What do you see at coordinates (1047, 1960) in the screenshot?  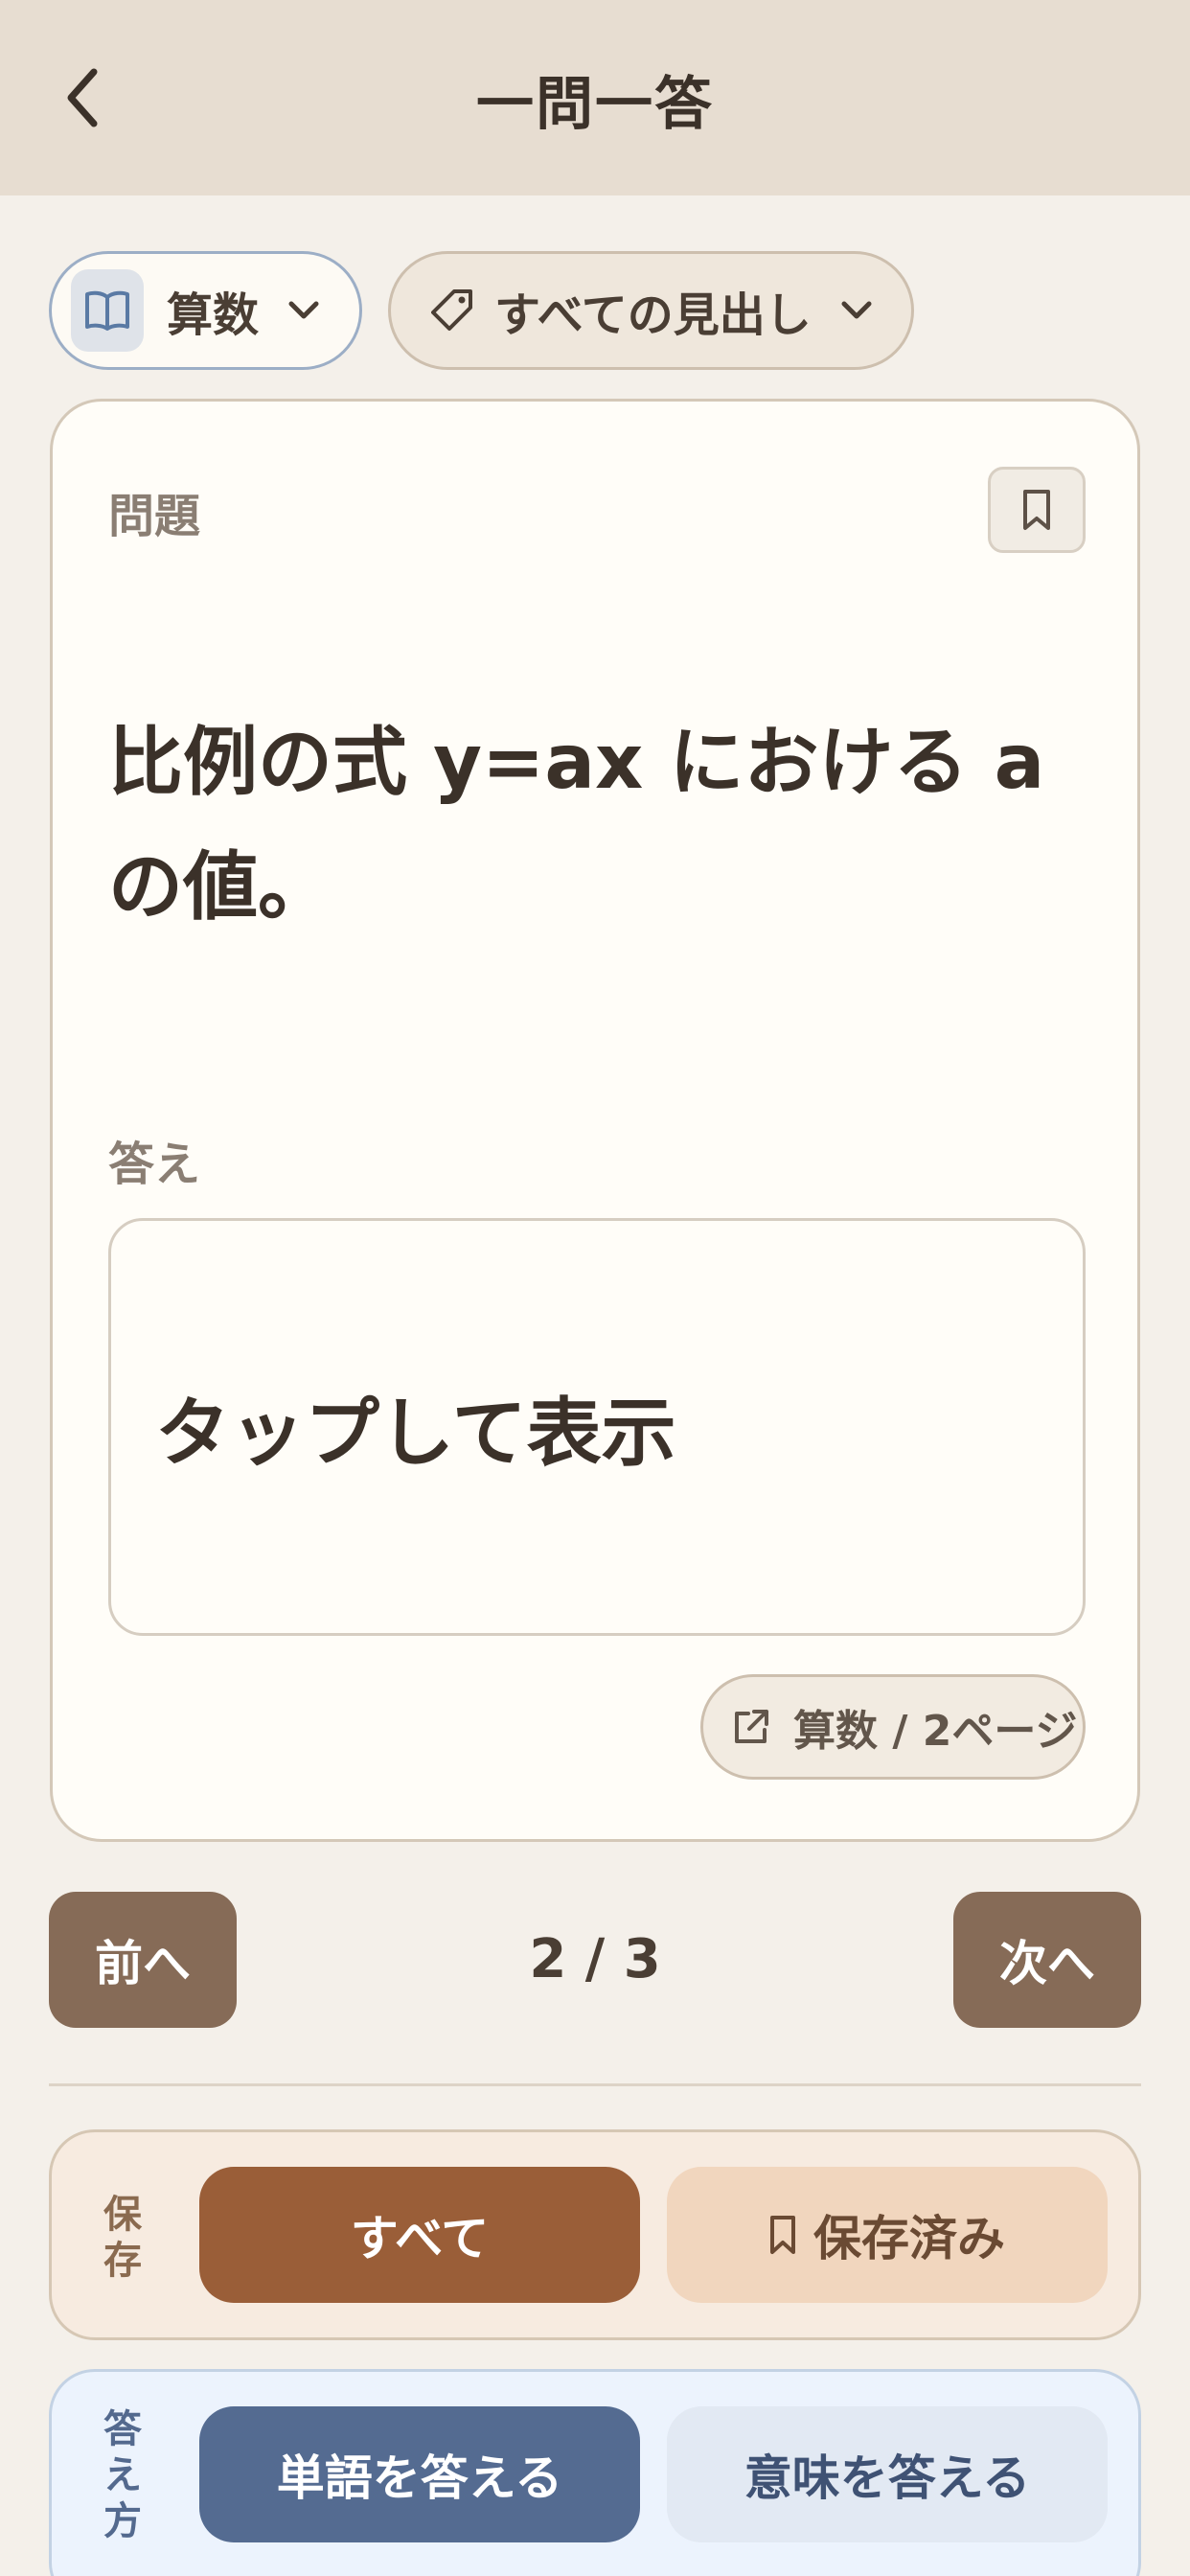 I see `next-button: 次へ` at bounding box center [1047, 1960].